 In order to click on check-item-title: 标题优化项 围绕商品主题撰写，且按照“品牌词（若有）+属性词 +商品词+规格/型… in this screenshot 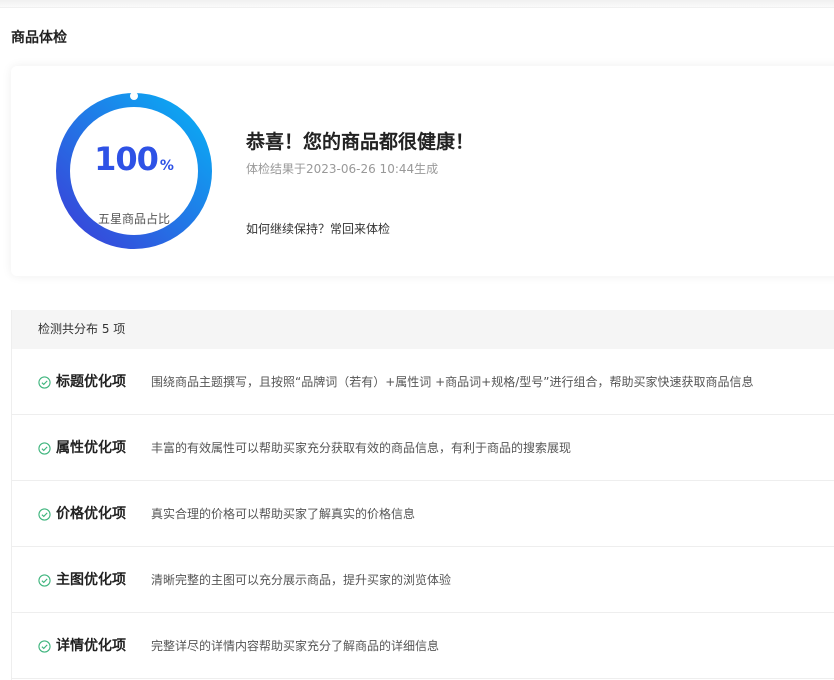, I will do `click(423, 382)`.